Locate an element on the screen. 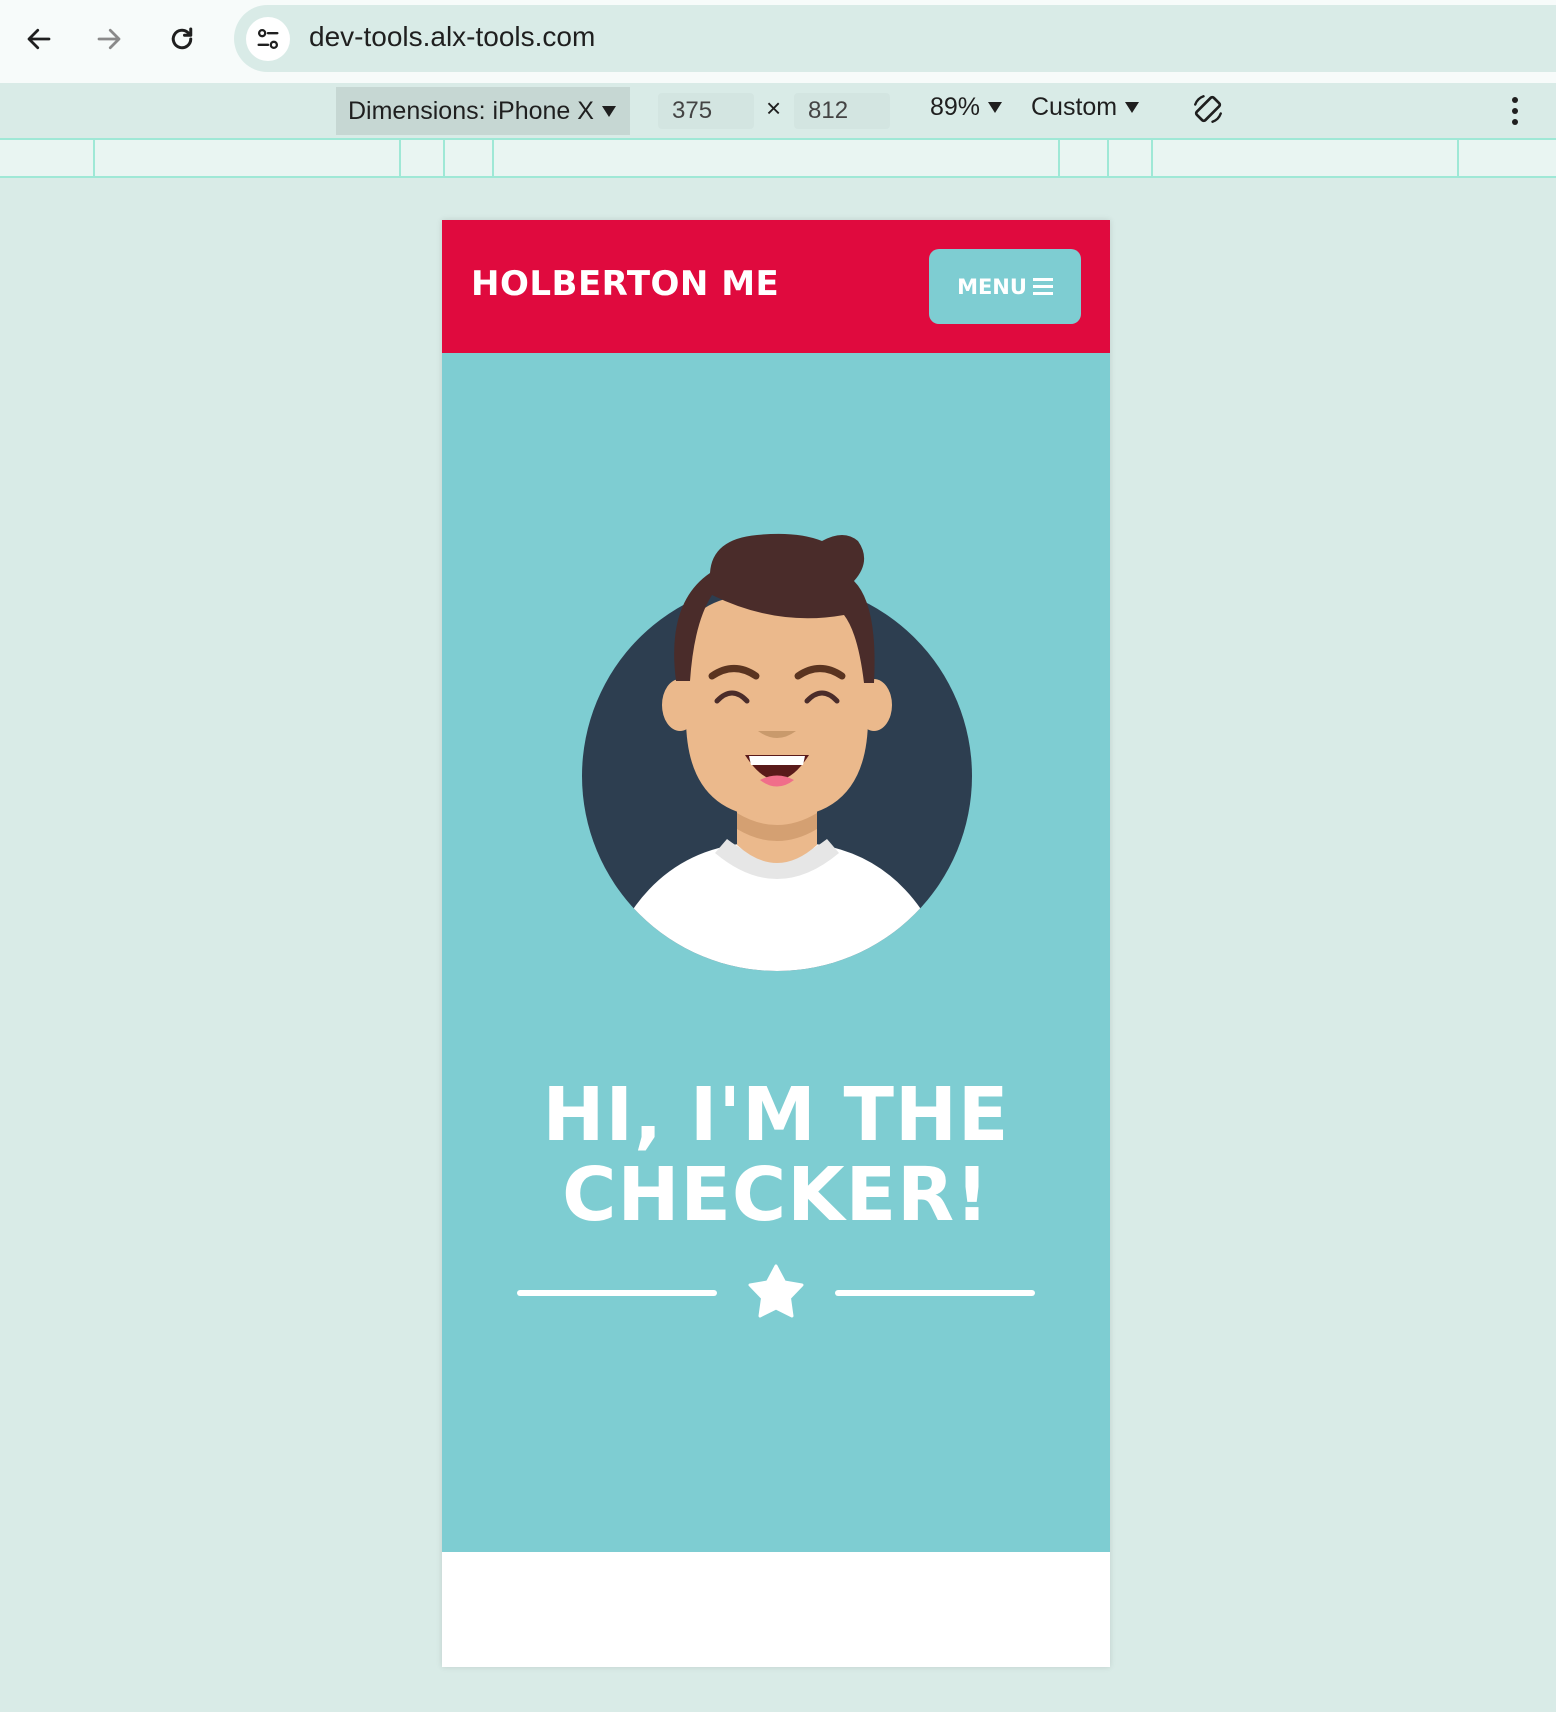 The image size is (1556, 1712). back-button is located at coordinates (39, 39).